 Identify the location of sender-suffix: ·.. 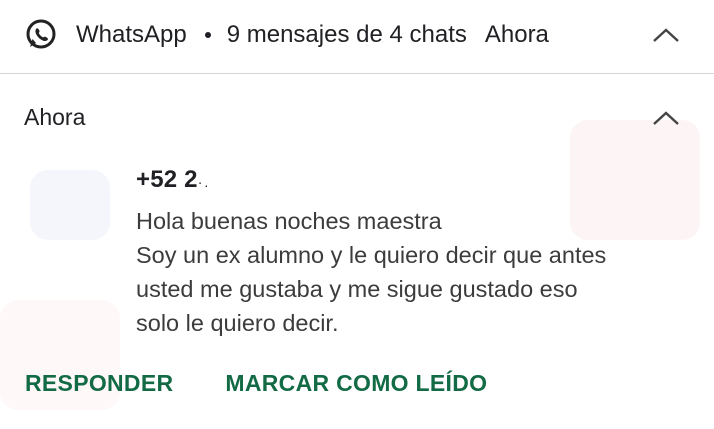
(204, 182).